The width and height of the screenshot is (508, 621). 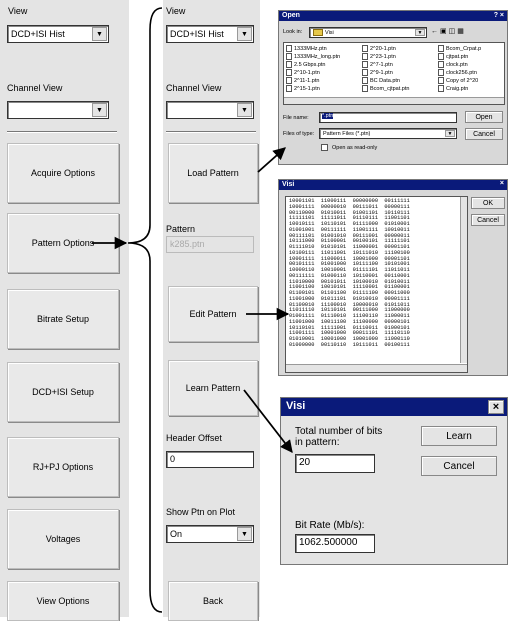 I want to click on brace-connector, so click(x=145, y=310).